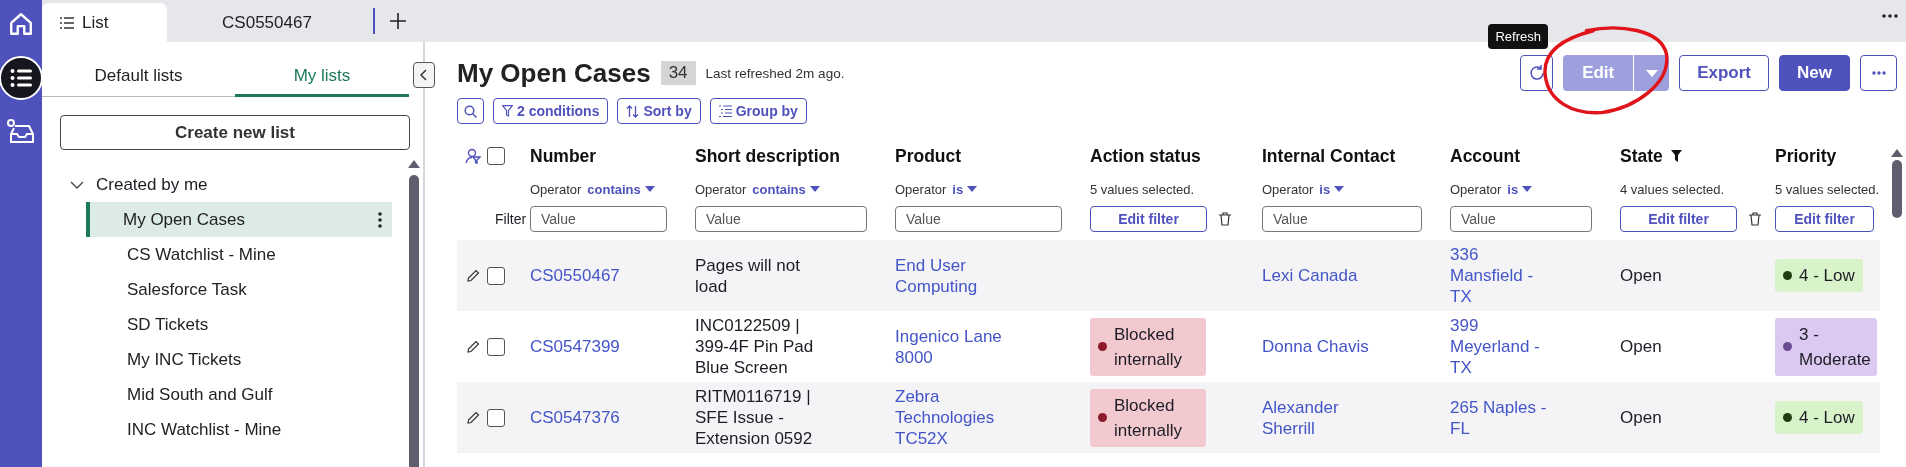  Describe the element at coordinates (575, 417) in the screenshot. I see `table-link: CS0547376` at that location.